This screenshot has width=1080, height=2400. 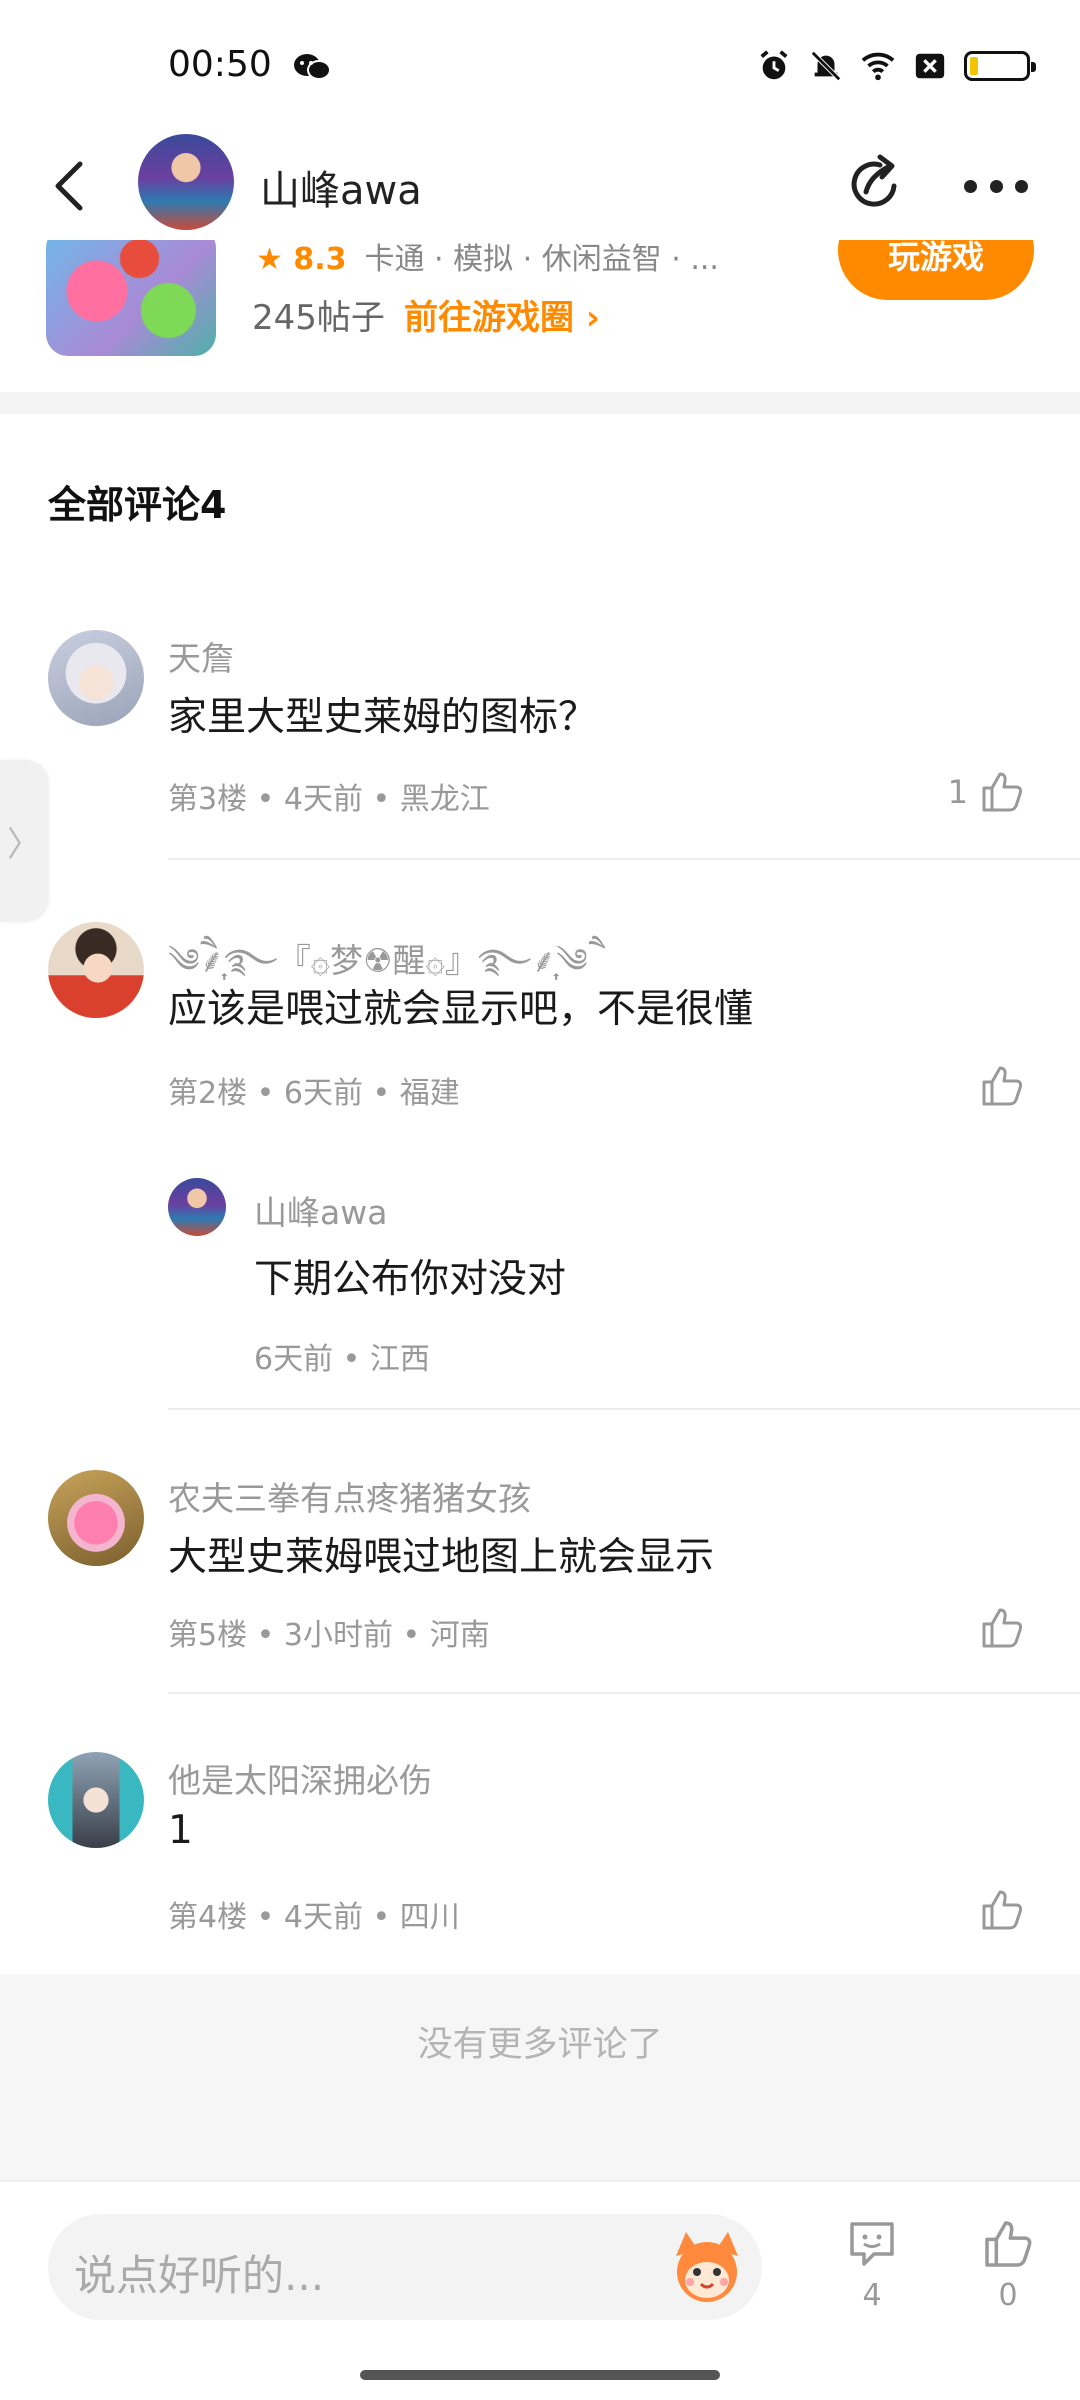 What do you see at coordinates (826, 66) in the screenshot?
I see `mute-icon` at bounding box center [826, 66].